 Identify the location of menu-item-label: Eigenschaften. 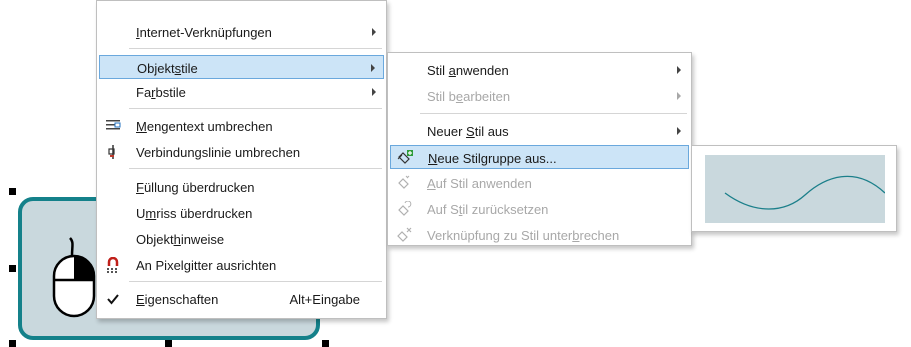
(177, 299).